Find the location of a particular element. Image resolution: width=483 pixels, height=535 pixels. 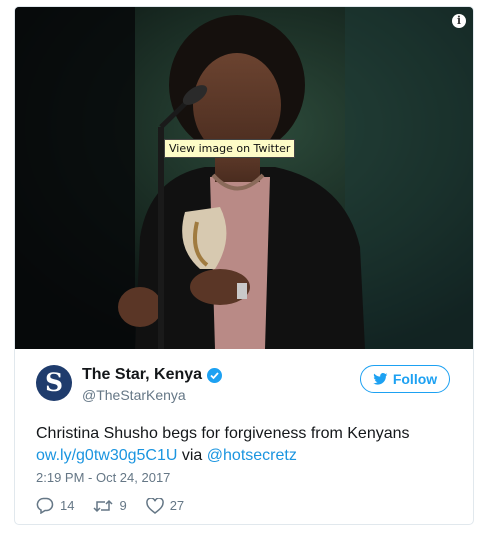

like-action: 27 is located at coordinates (165, 505).